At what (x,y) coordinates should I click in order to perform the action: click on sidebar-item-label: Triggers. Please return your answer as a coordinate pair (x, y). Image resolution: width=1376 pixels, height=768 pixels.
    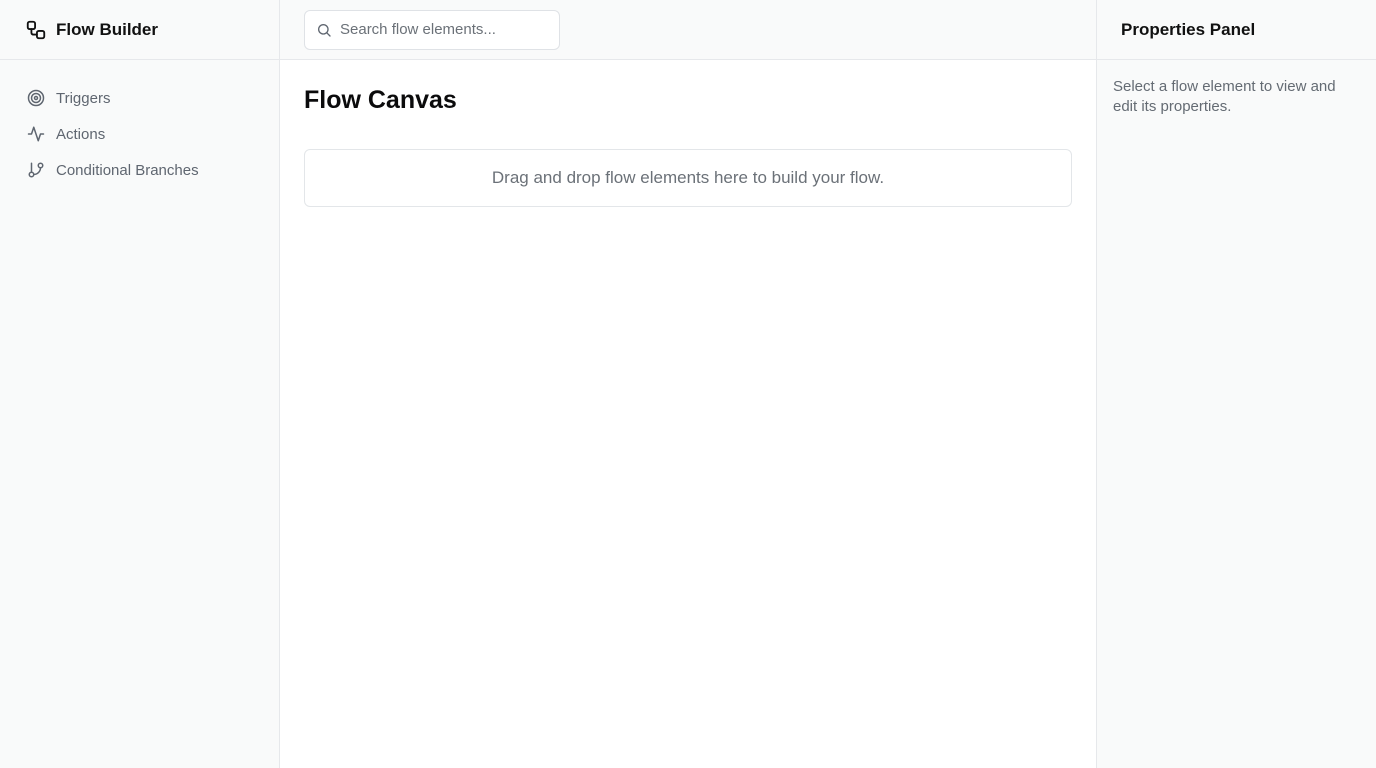
    Looking at the image, I should click on (83, 98).